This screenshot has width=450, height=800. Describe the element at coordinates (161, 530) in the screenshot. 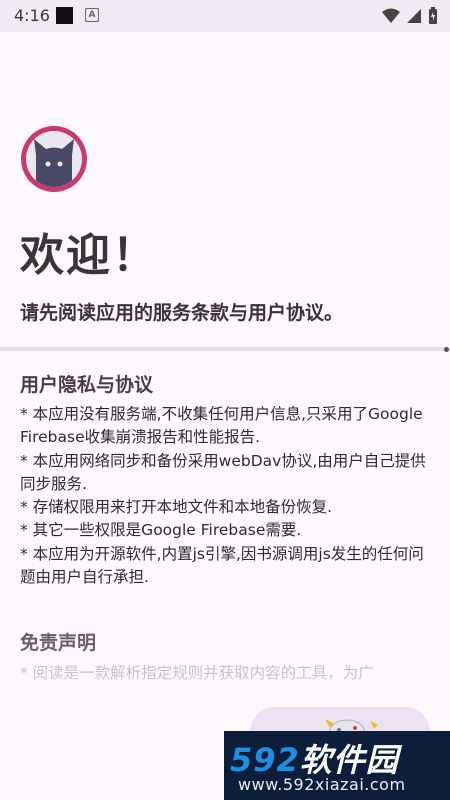

I see `privacy-line: * 其它一些权限是Google Firebase需要.` at that location.